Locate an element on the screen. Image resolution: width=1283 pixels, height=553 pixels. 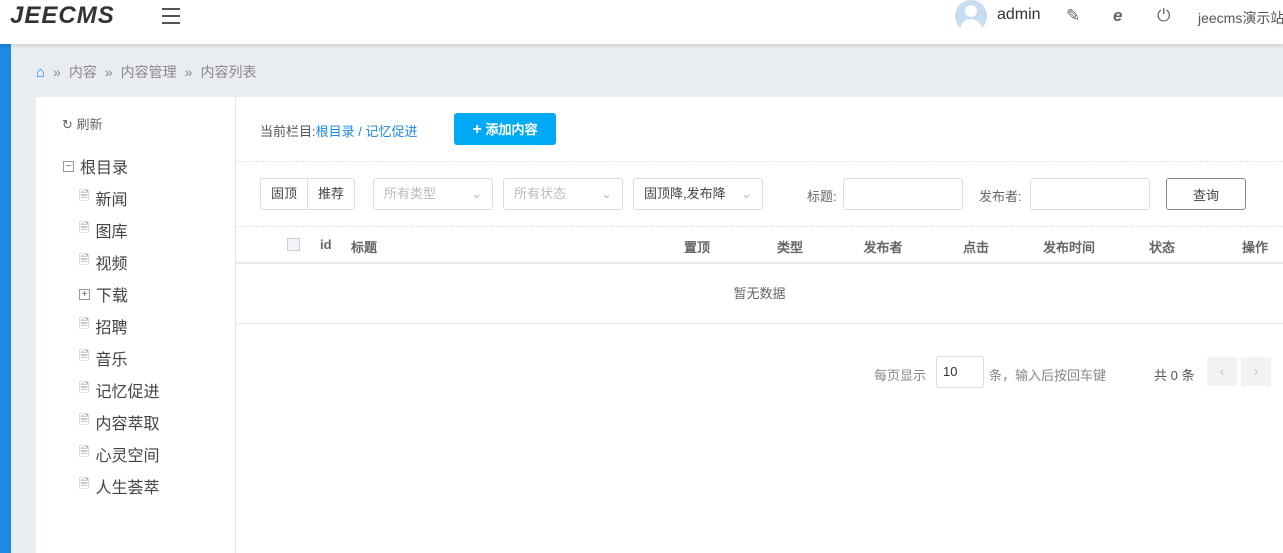
column-header: 标题 is located at coordinates (364, 247).